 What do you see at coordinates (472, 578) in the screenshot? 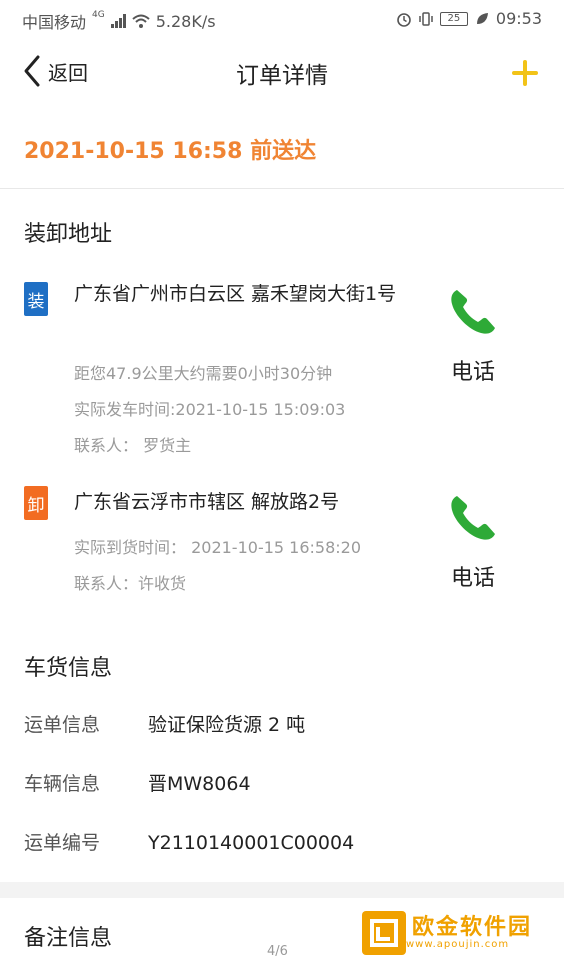
I see `call-unload-label: 电话` at bounding box center [472, 578].